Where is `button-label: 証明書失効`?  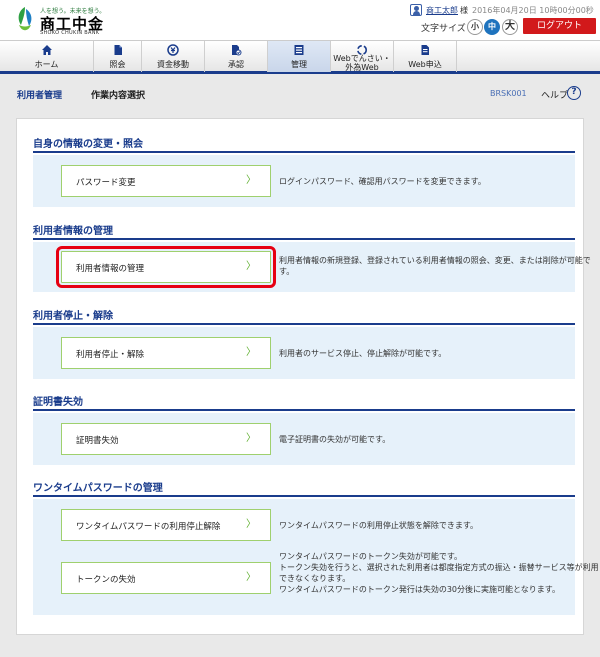
button-label: 証明書失効 is located at coordinates (97, 441).